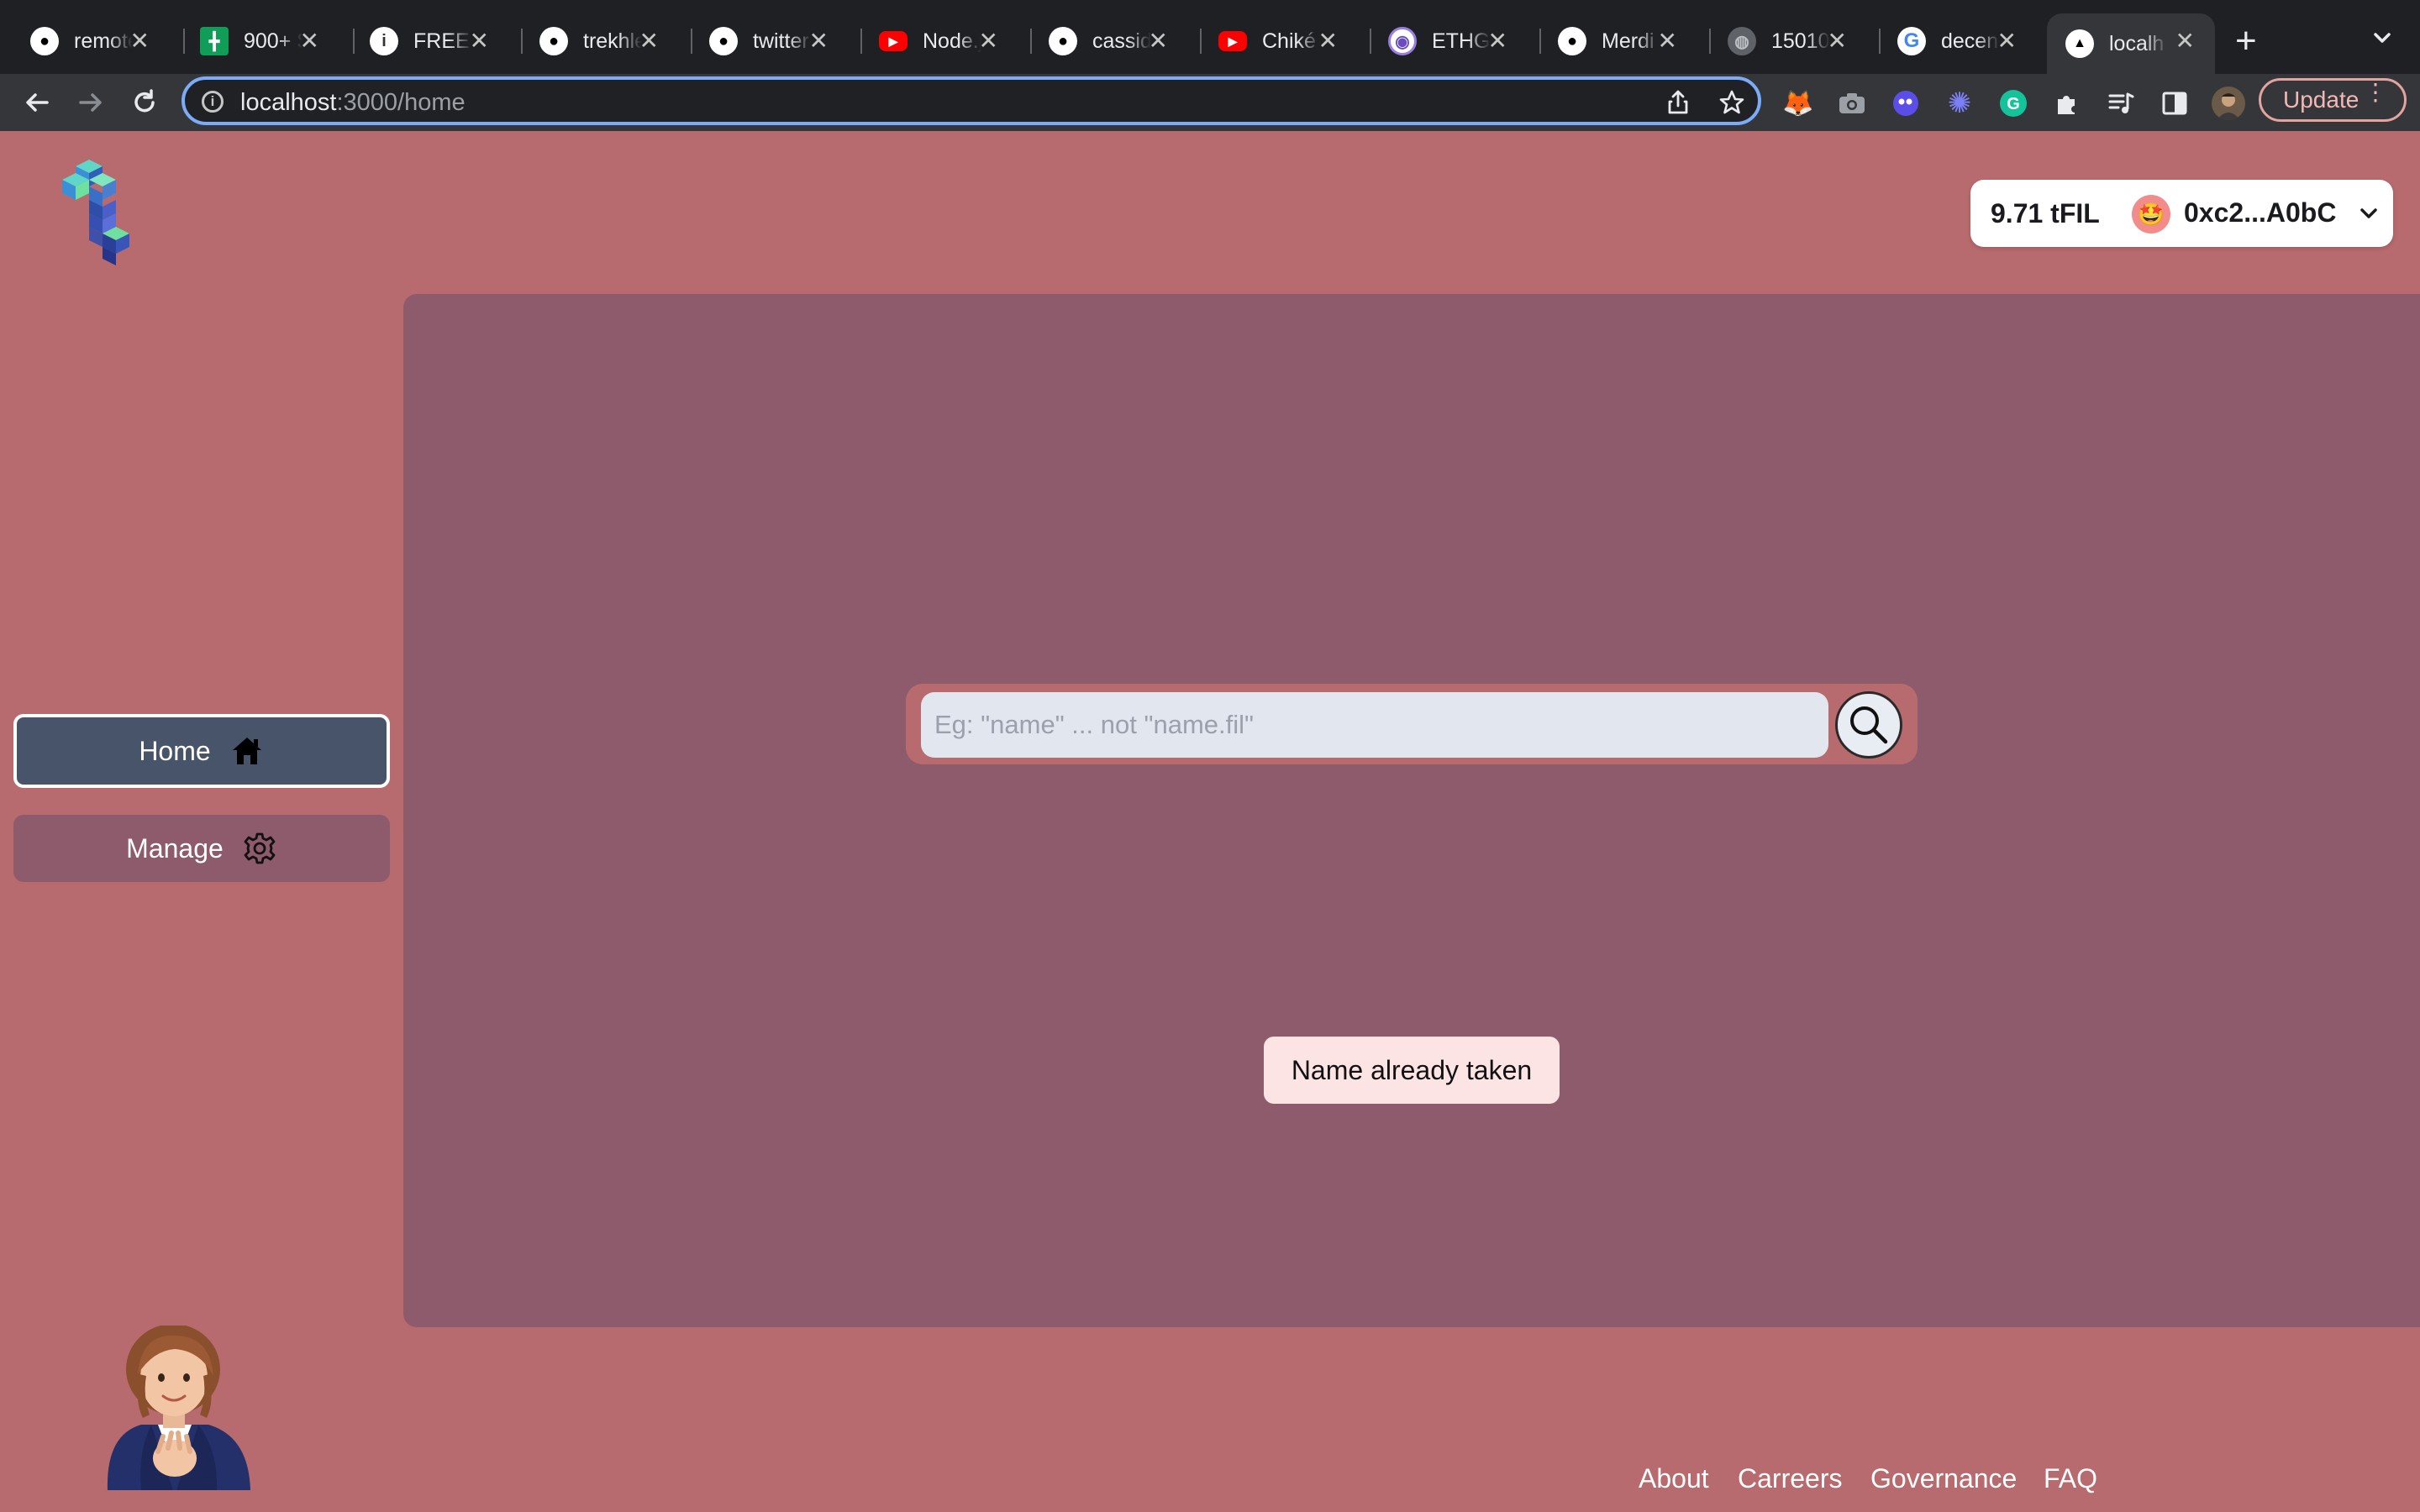 The width and height of the screenshot is (2420, 1512). Describe the element at coordinates (781, 41) in the screenshot. I see `tab-title: twitter` at that location.